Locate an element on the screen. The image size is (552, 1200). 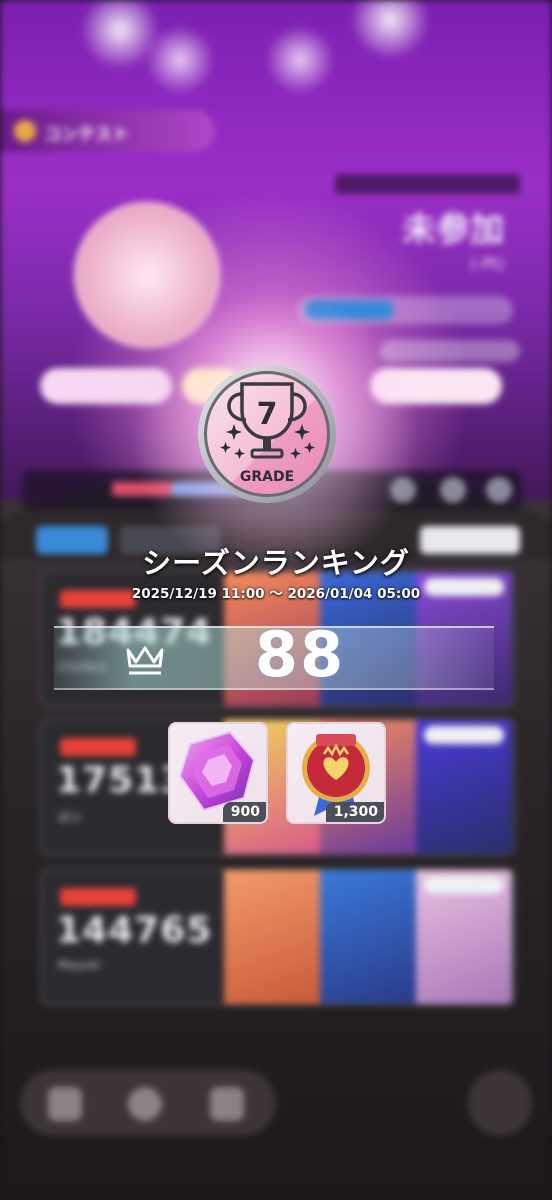
season-ranking-title: シーズンランキング is located at coordinates (276, 563).